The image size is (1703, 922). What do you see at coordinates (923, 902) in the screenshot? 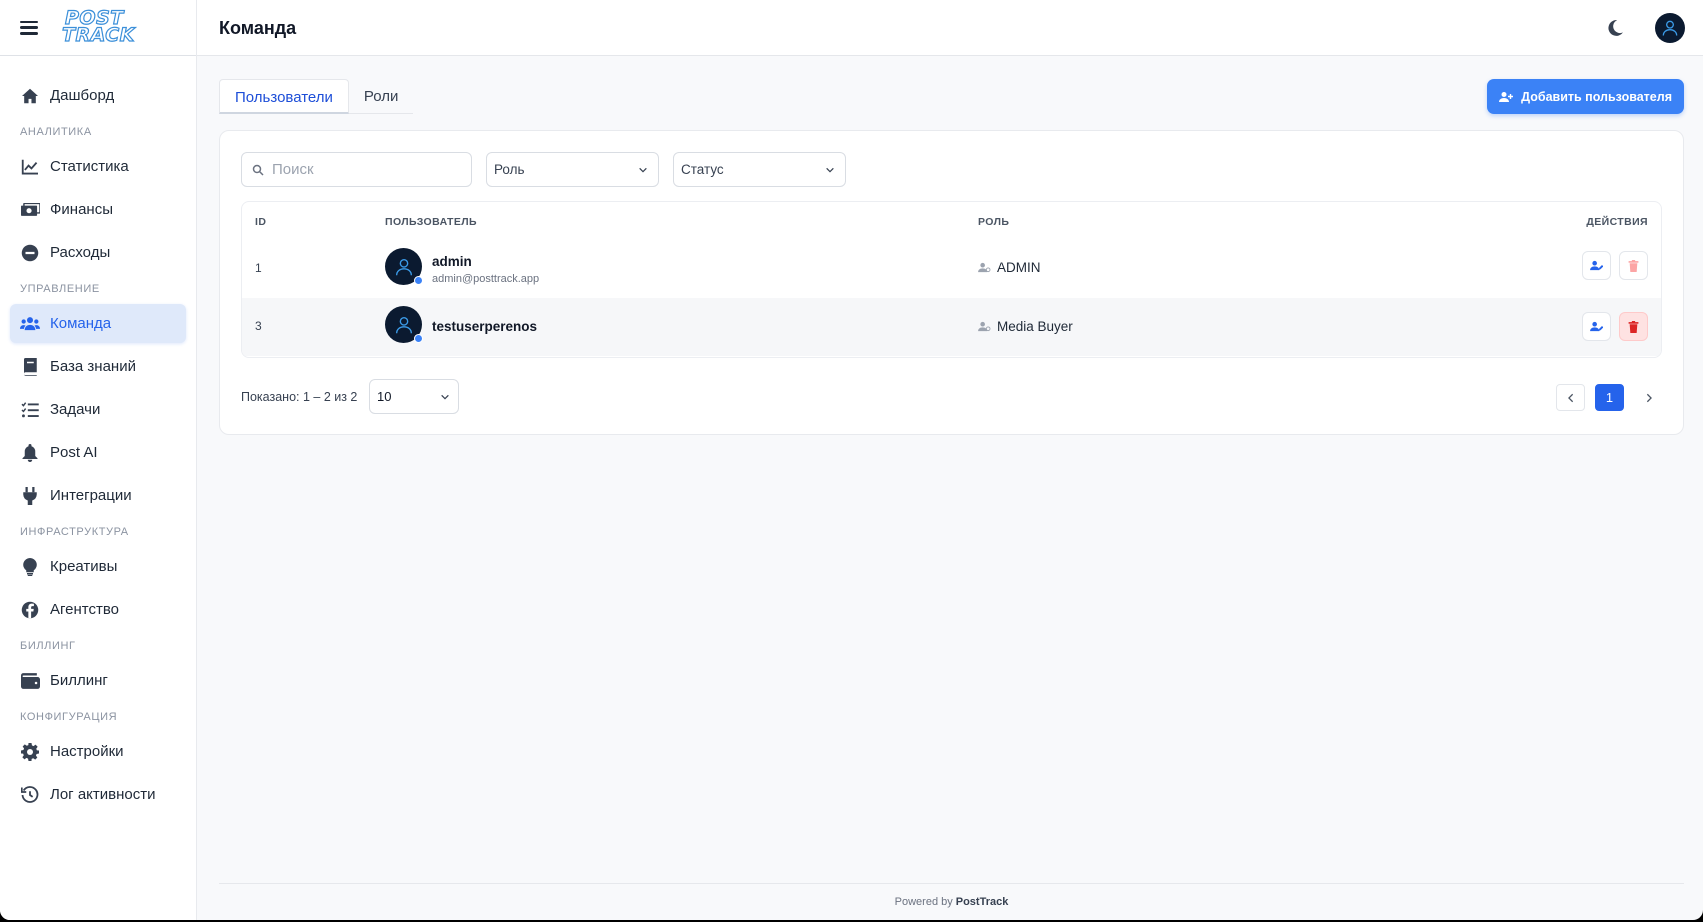
I see `footer-prefix: Powered by` at bounding box center [923, 902].